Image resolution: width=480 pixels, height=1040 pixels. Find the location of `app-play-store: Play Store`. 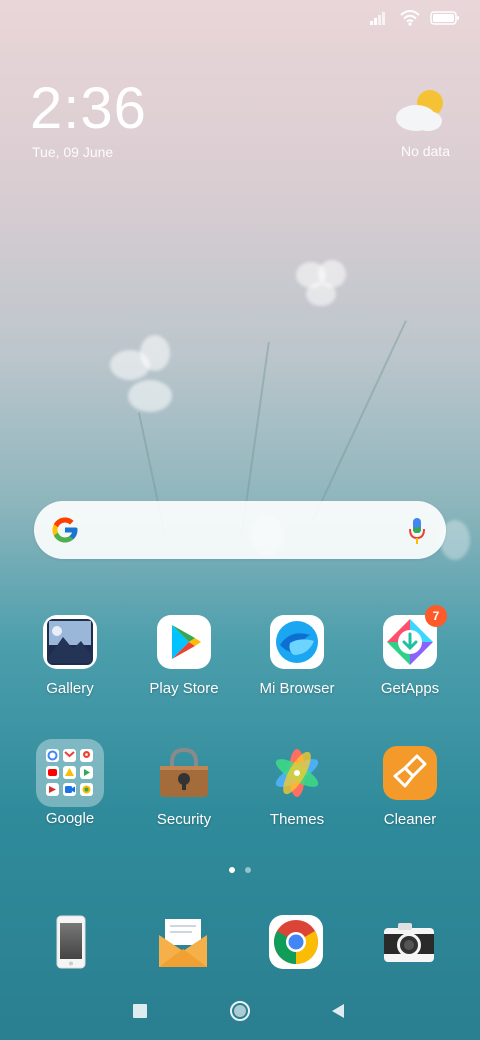

app-play-store: Play Store is located at coordinates (184, 656).